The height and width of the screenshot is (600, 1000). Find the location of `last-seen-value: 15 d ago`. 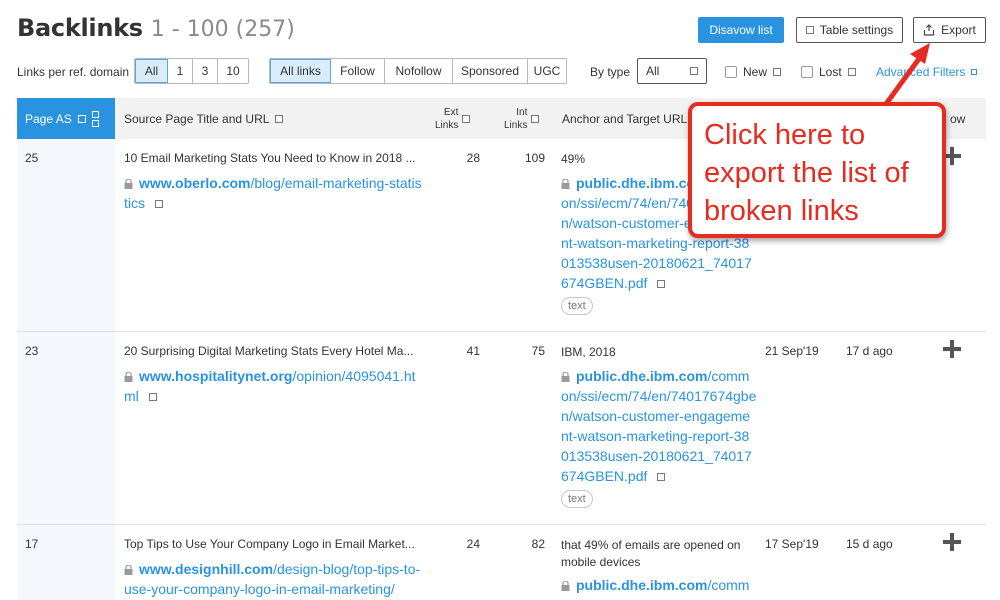

last-seen-value: 15 d ago is located at coordinates (869, 544).